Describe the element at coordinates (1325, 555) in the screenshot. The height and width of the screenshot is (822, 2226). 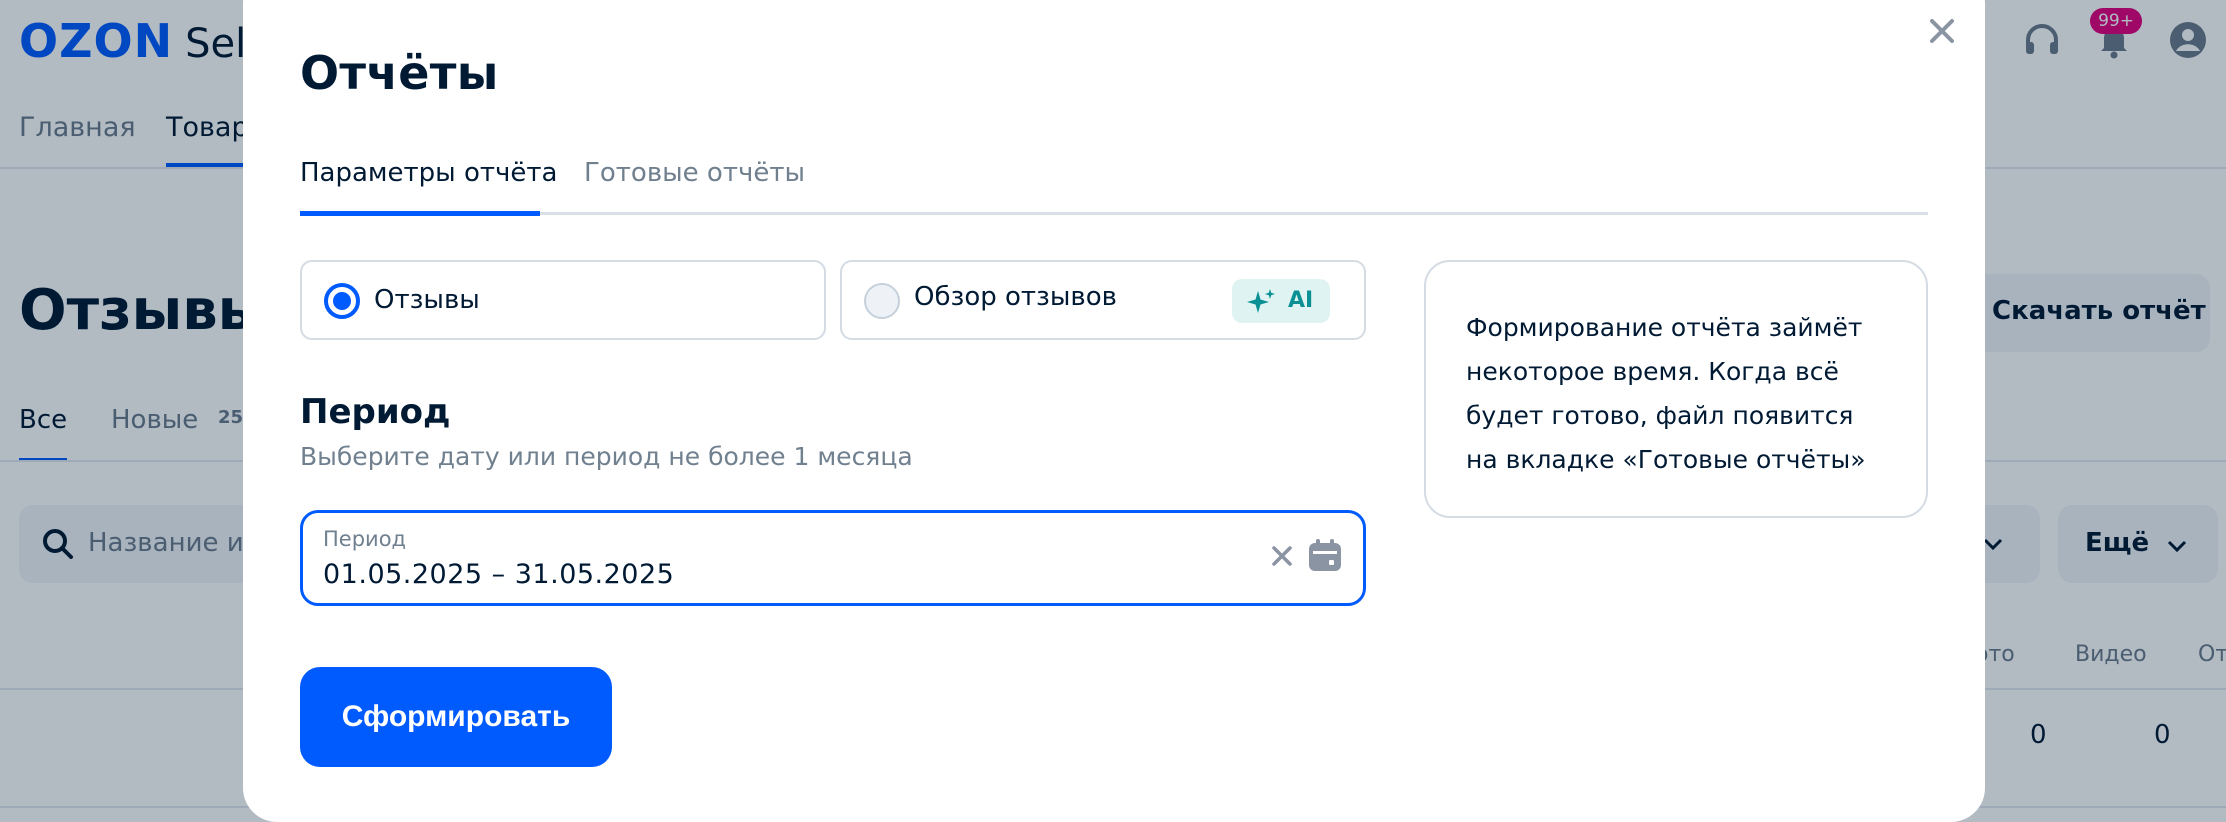
I see `calendar-icon` at that location.